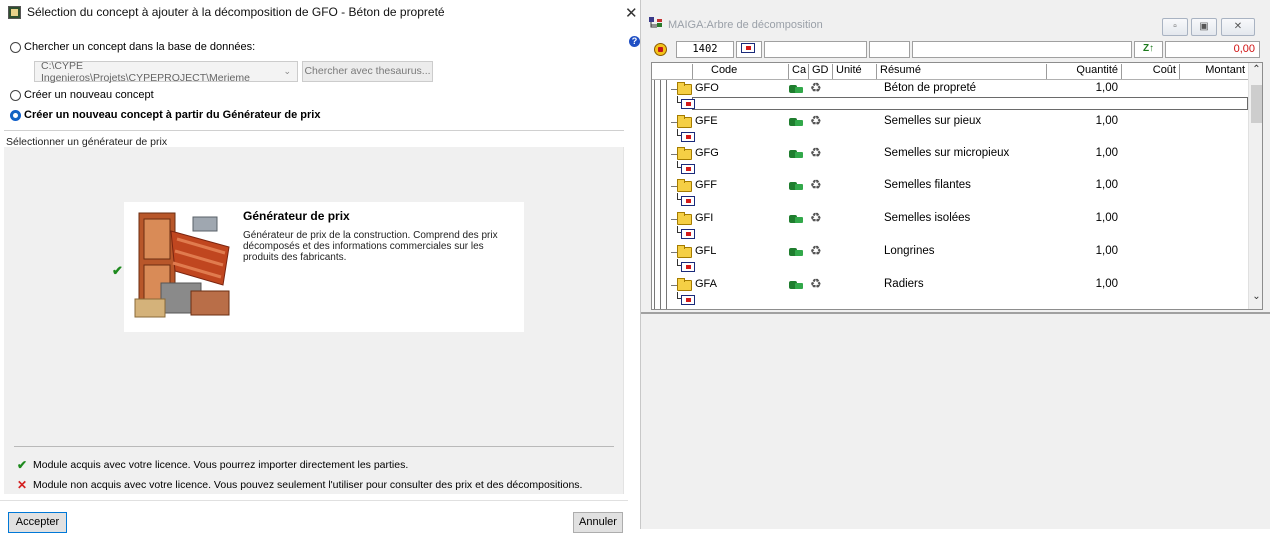 Image resolution: width=1270 pixels, height=533 pixels. What do you see at coordinates (22, 465) in the screenshot?
I see `check-icon: ✔` at bounding box center [22, 465].